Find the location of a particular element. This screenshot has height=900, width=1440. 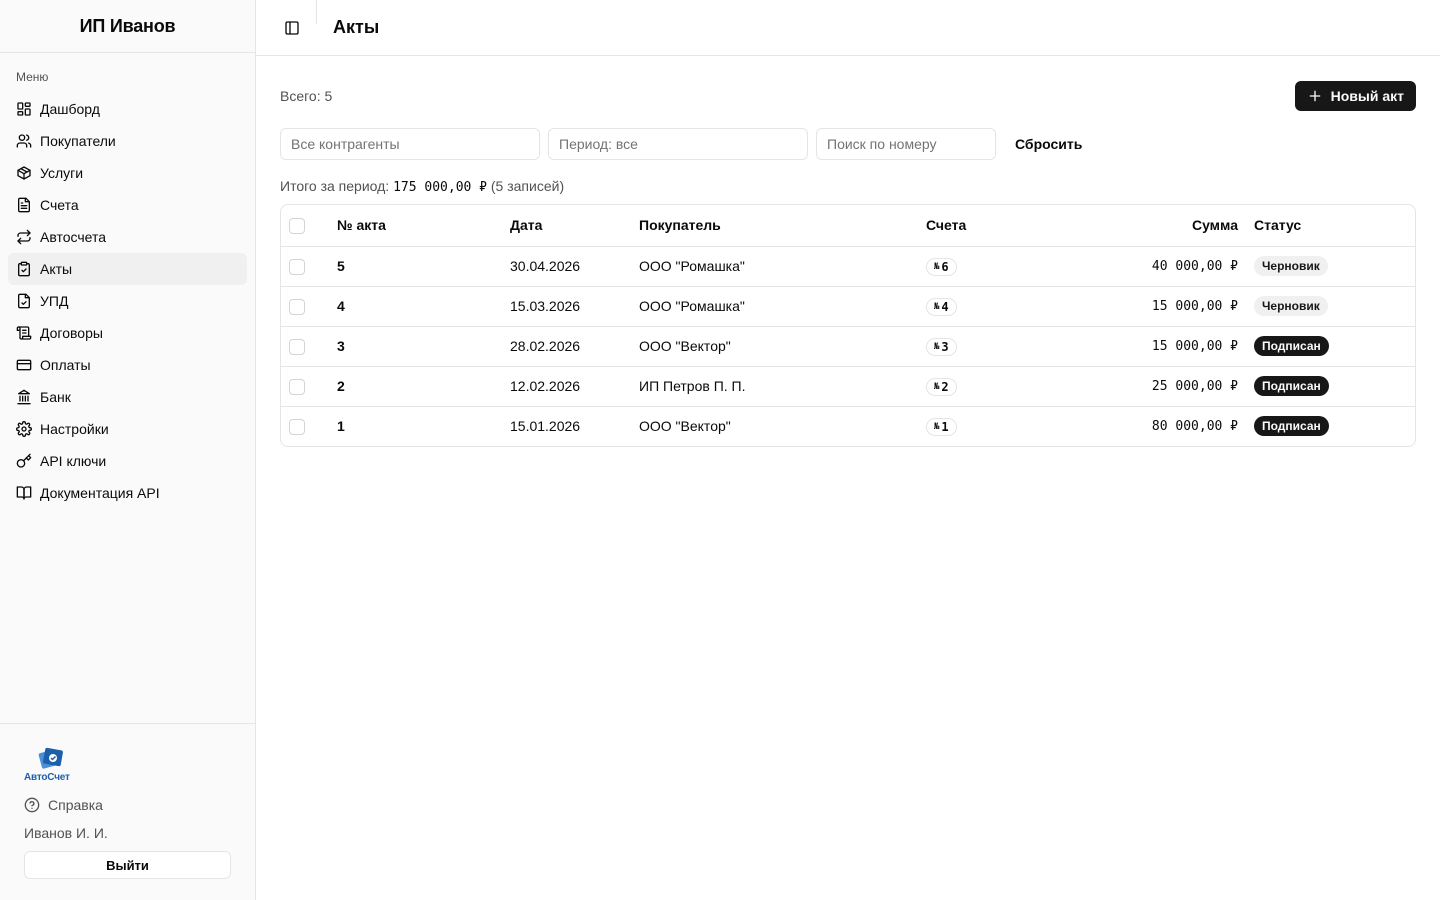

file-text-icon is located at coordinates (24, 205).